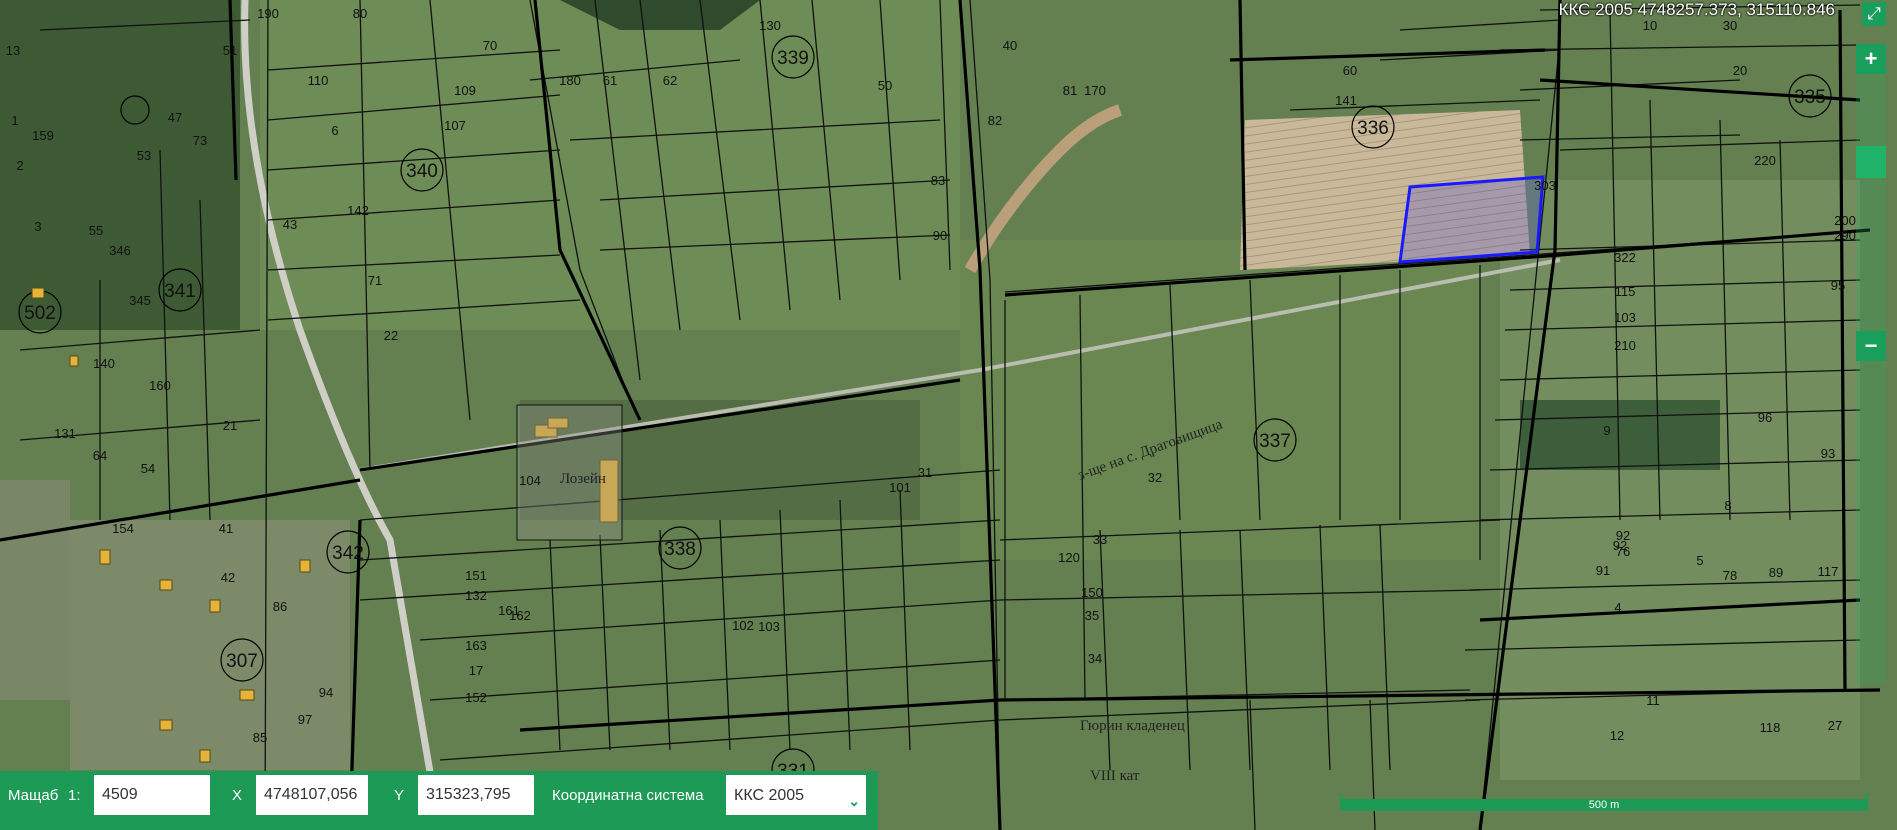  Describe the element at coordinates (1765, 160) in the screenshot. I see `parcel-number: 220` at that location.